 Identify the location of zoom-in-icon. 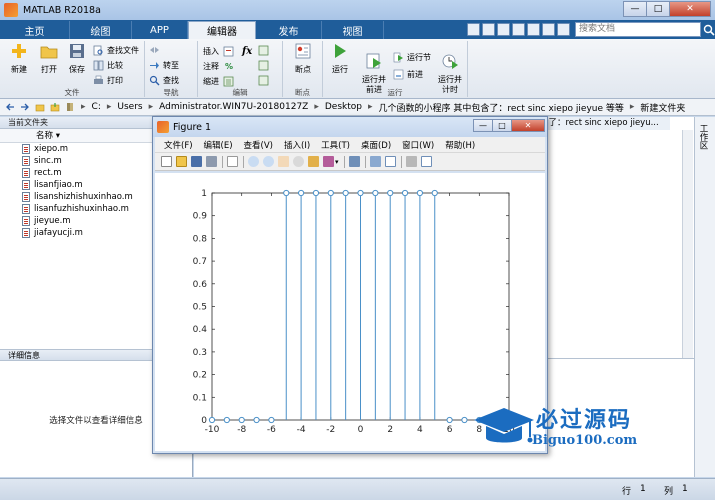
(253, 161).